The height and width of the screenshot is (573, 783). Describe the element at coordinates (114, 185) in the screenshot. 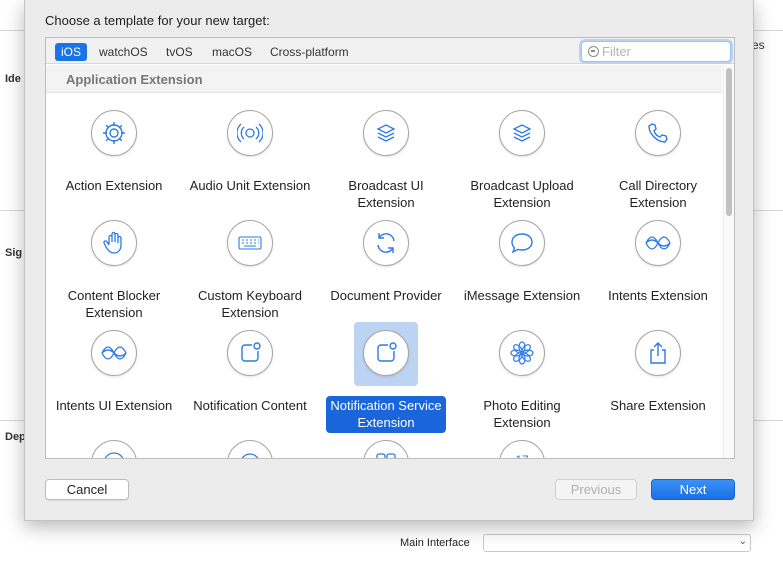

I see `template-label: Action Extension` at that location.